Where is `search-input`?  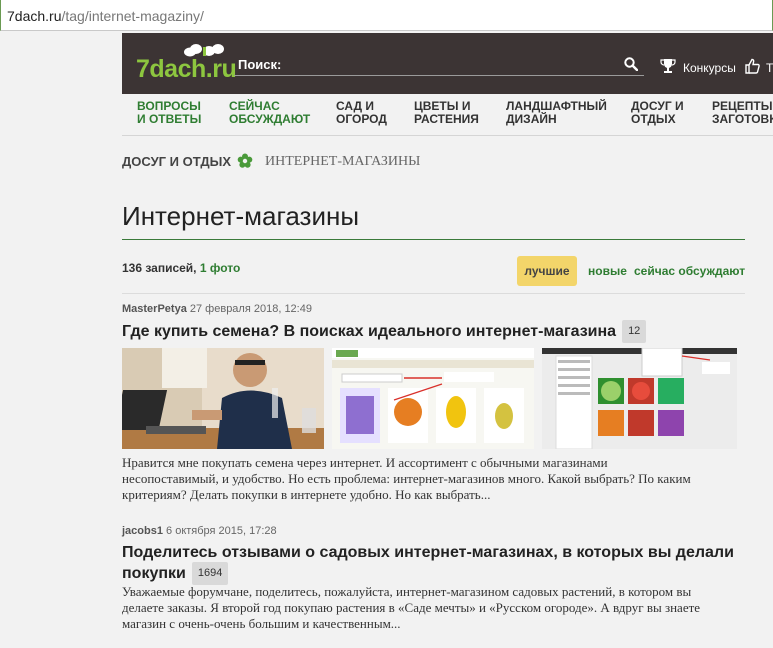 search-input is located at coordinates (439, 75).